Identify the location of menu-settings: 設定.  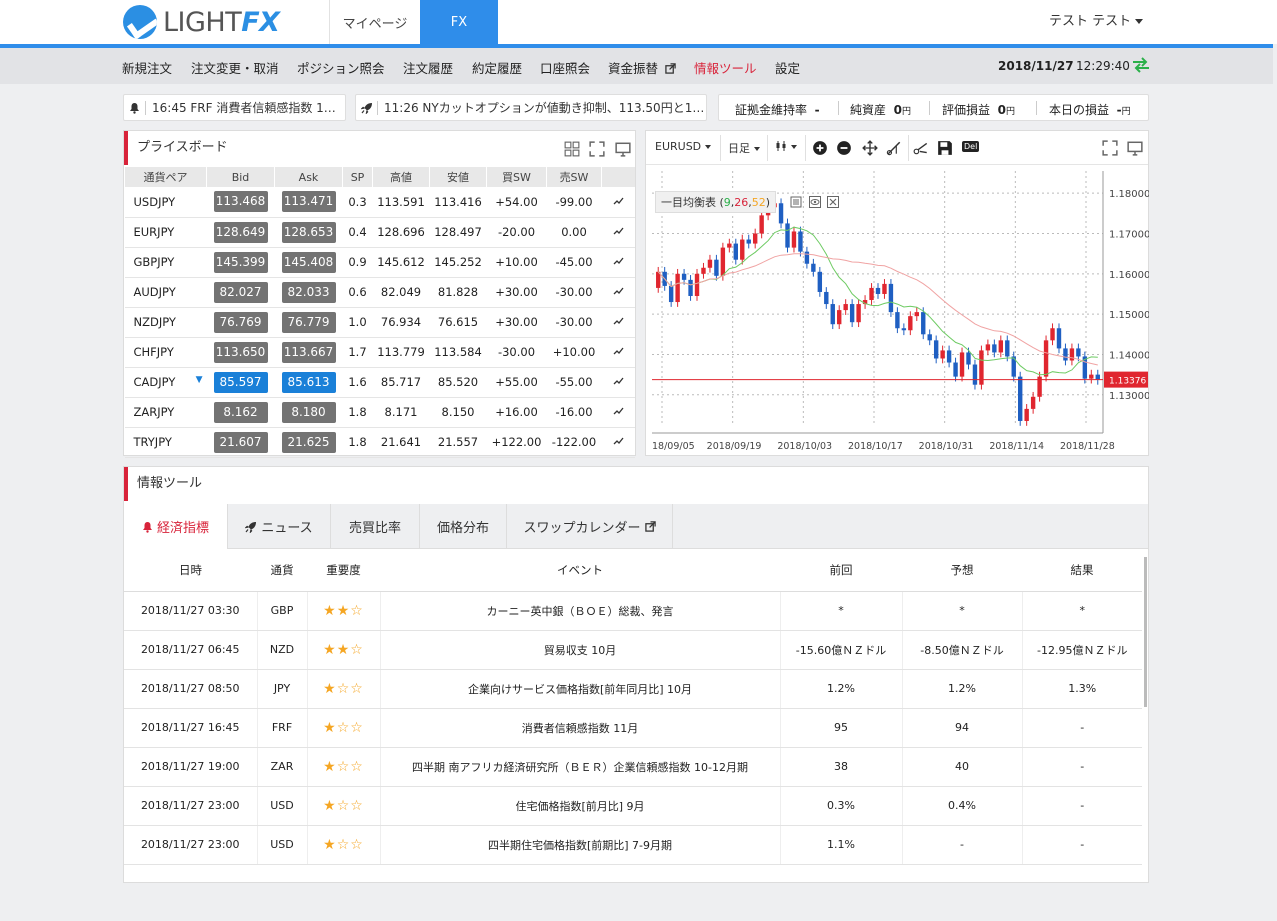
(787, 67).